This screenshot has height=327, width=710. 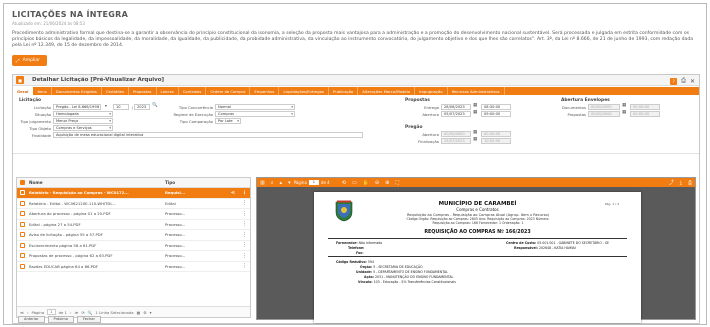 I want to click on licitacao-select: Pregão - Lei 8.666/1993 ▾, so click(x=77, y=107).